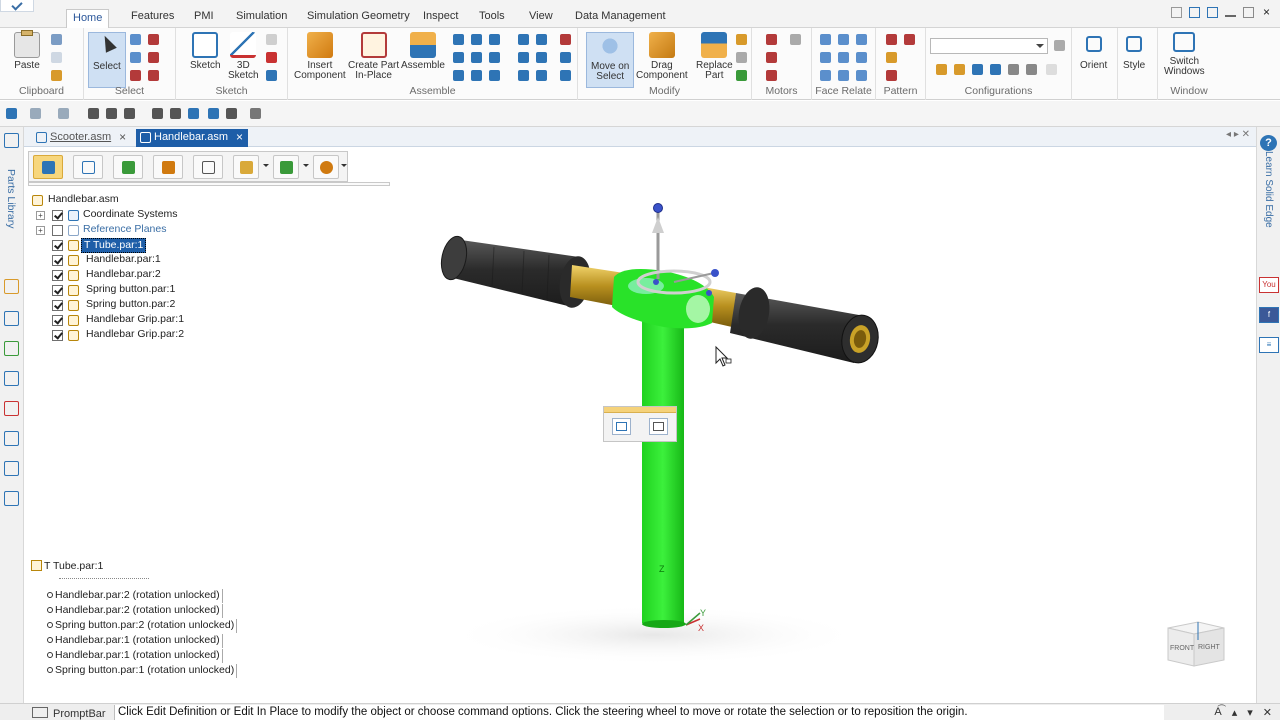  I want to click on motor-tool-icon, so click(795, 39).